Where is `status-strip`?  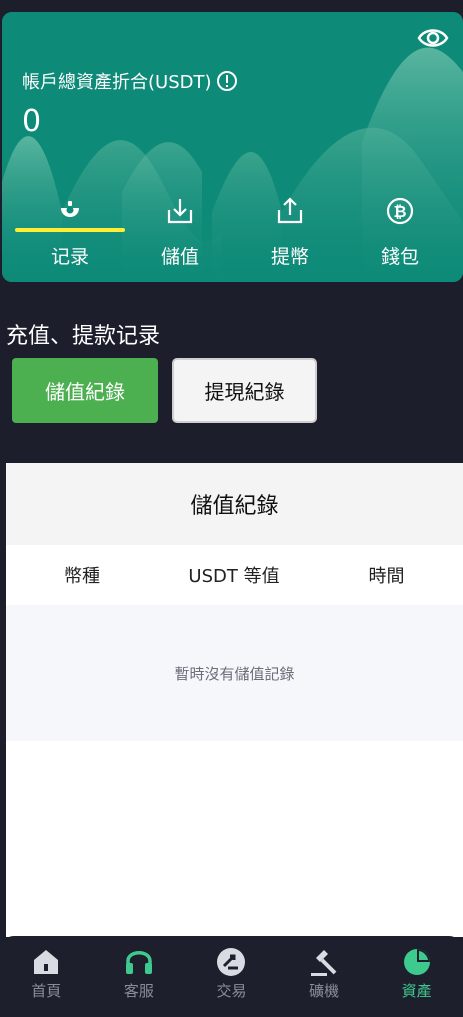
status-strip is located at coordinates (231, 6).